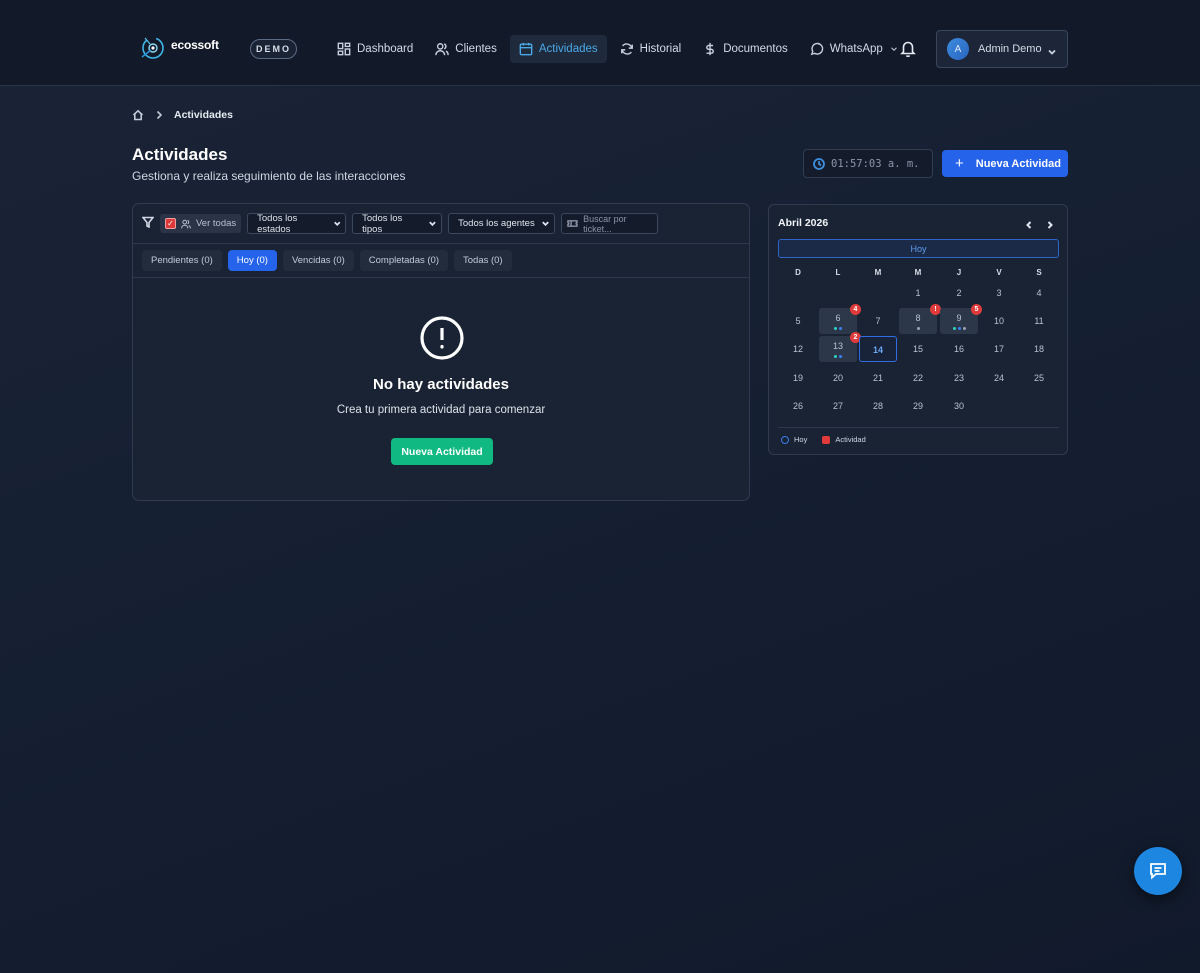  Describe the element at coordinates (1039, 321) in the screenshot. I see `calendar-day: 11` at that location.